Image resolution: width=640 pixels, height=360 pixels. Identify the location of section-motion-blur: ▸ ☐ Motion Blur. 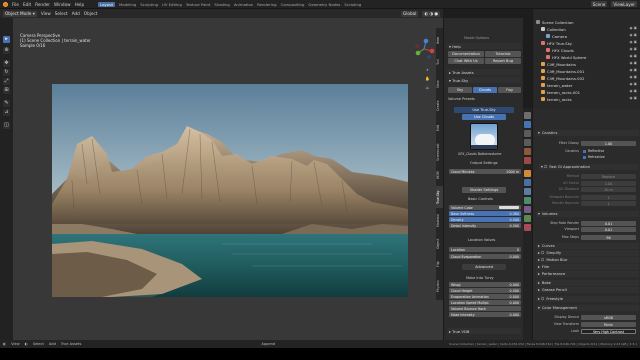
(587, 260).